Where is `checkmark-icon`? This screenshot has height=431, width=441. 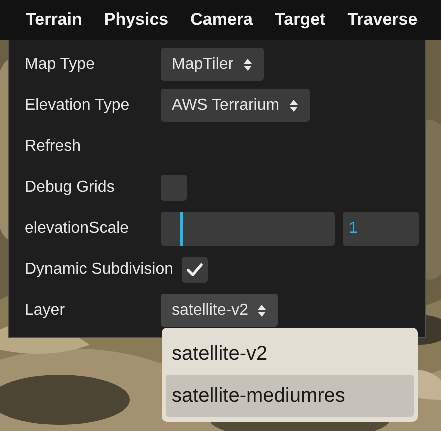 checkmark-icon is located at coordinates (194, 269).